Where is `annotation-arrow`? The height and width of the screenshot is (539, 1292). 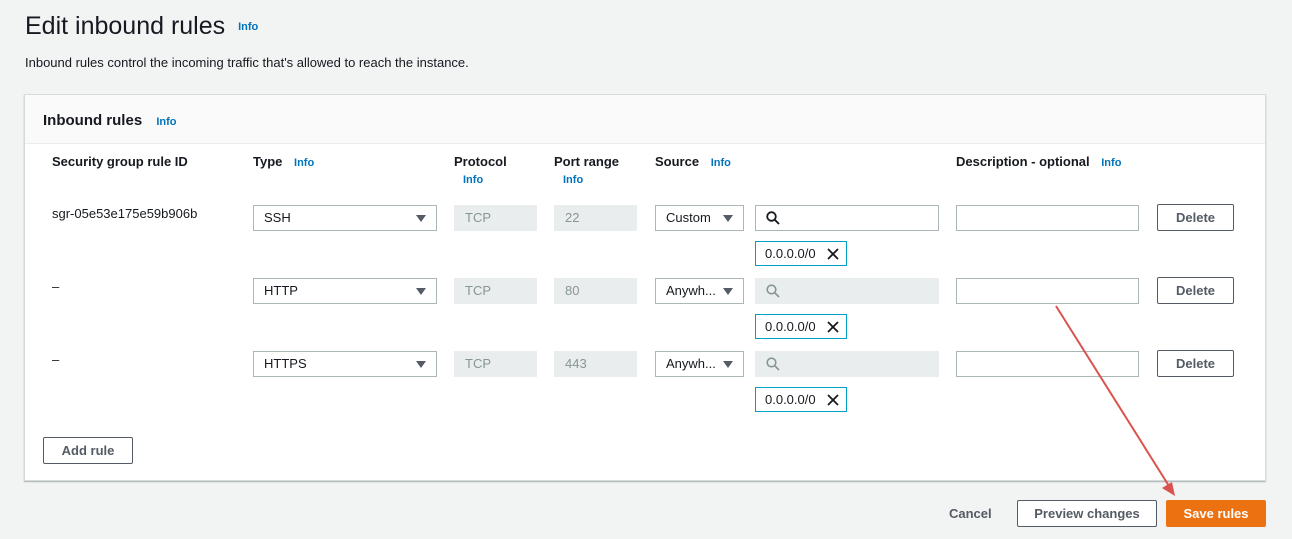 annotation-arrow is located at coordinates (1115, 400).